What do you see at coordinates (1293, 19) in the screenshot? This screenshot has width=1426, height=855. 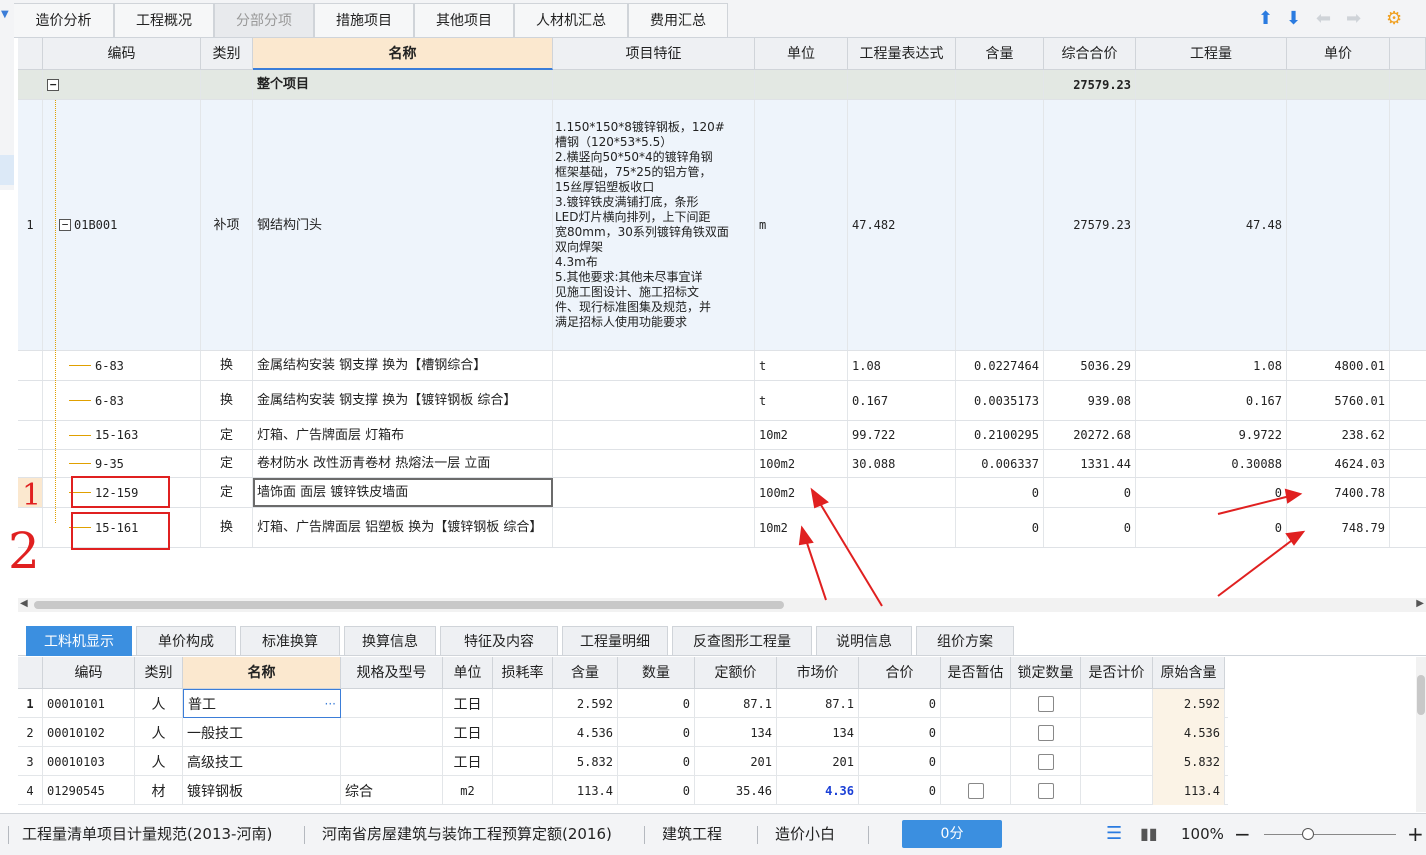 I see `arrow-down-icon: ⬇` at bounding box center [1293, 19].